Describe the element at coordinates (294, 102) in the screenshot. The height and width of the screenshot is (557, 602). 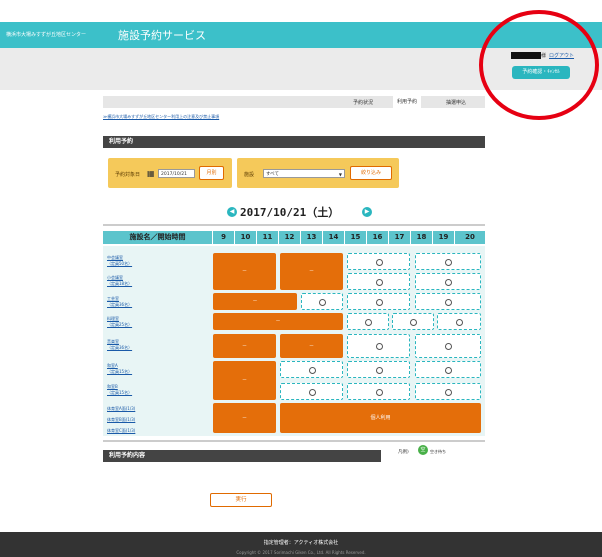
I see `tab-bar` at that location.